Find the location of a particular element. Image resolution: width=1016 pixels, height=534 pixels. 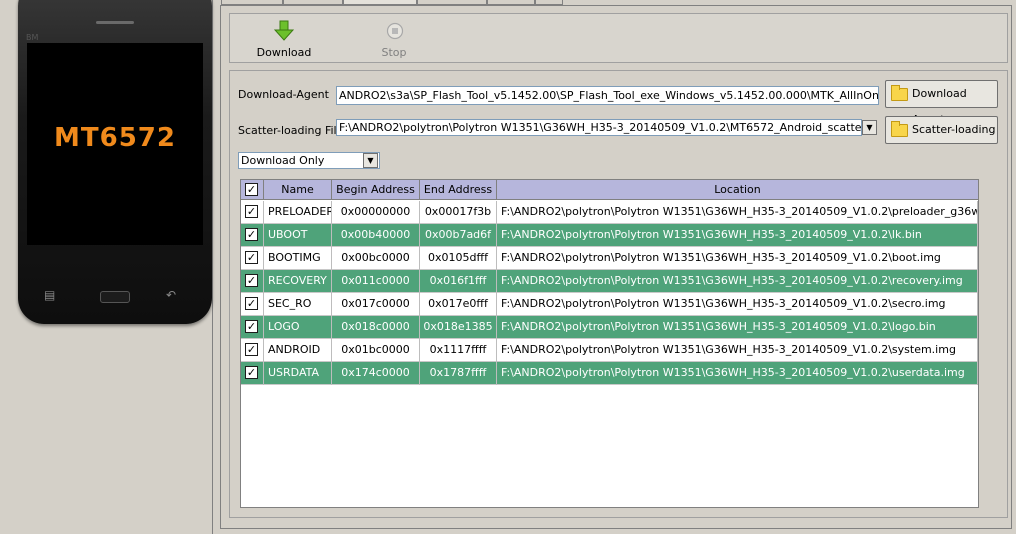

phone-brand-label: BM is located at coordinates (32, 37).